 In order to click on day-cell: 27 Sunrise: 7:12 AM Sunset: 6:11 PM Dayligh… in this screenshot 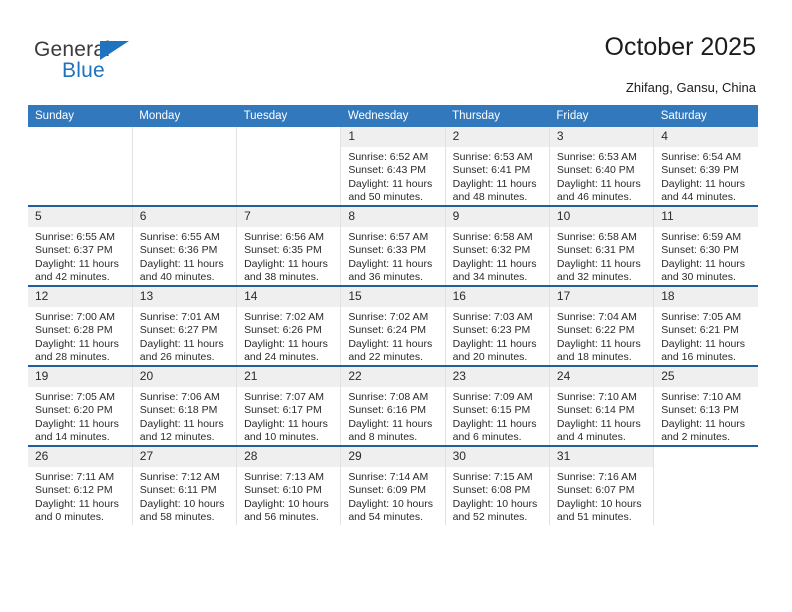, I will do `click(184, 485)`.